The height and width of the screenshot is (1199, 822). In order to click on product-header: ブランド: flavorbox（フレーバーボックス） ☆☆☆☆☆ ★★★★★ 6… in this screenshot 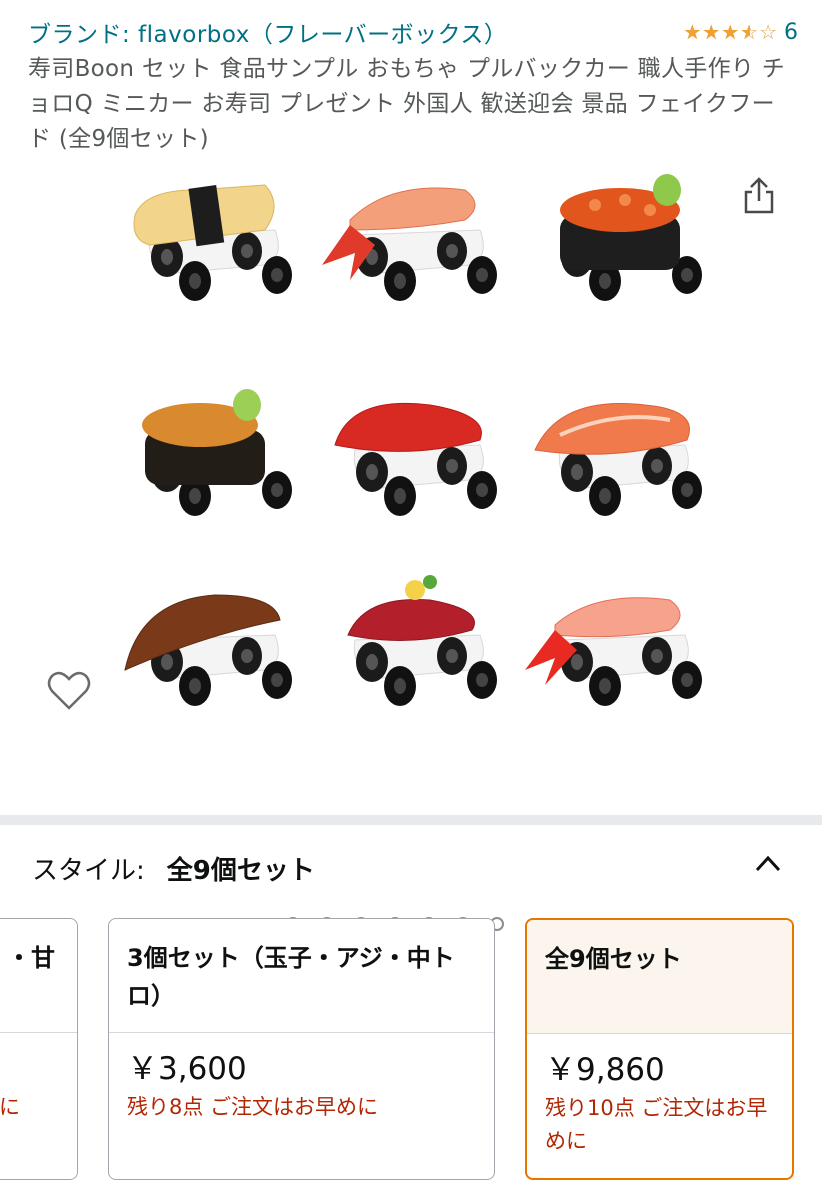, I will do `click(413, 85)`.